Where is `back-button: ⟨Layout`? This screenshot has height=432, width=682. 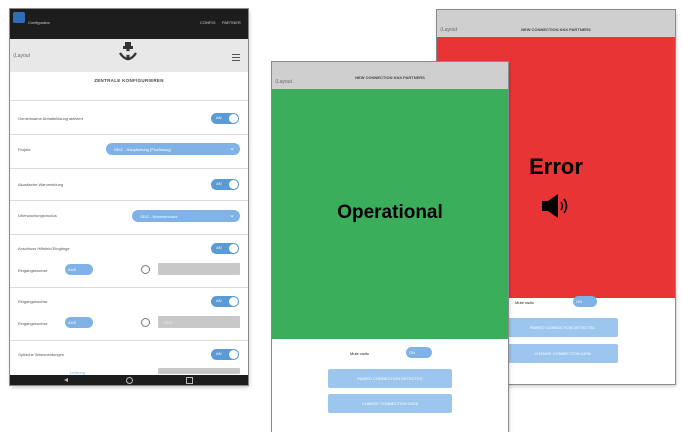 back-button: ⟨Layout is located at coordinates (21, 56).